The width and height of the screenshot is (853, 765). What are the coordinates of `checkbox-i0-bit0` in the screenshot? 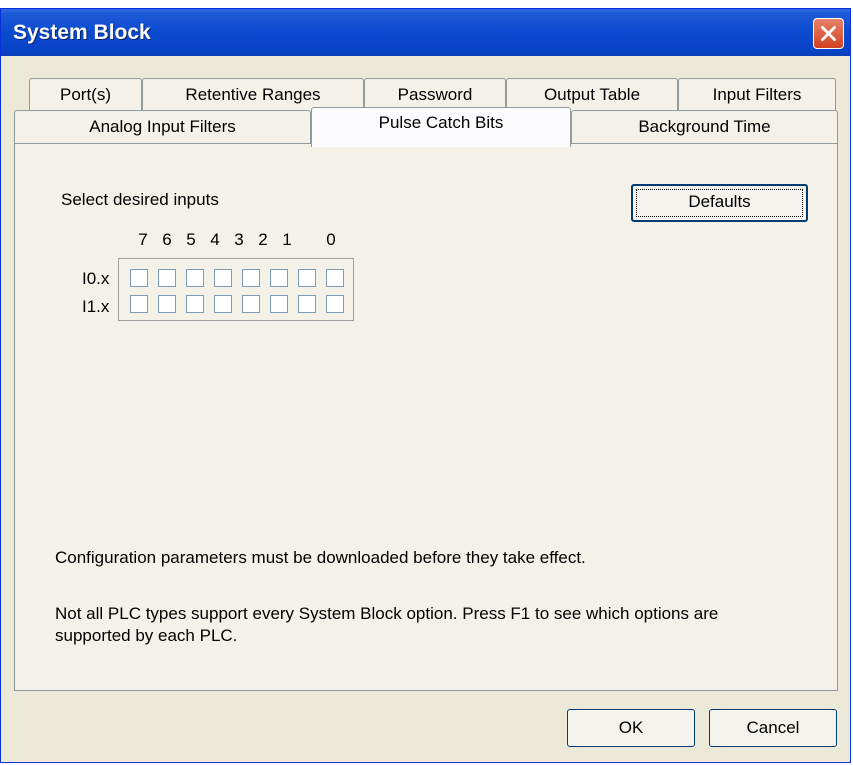 It's located at (335, 278).